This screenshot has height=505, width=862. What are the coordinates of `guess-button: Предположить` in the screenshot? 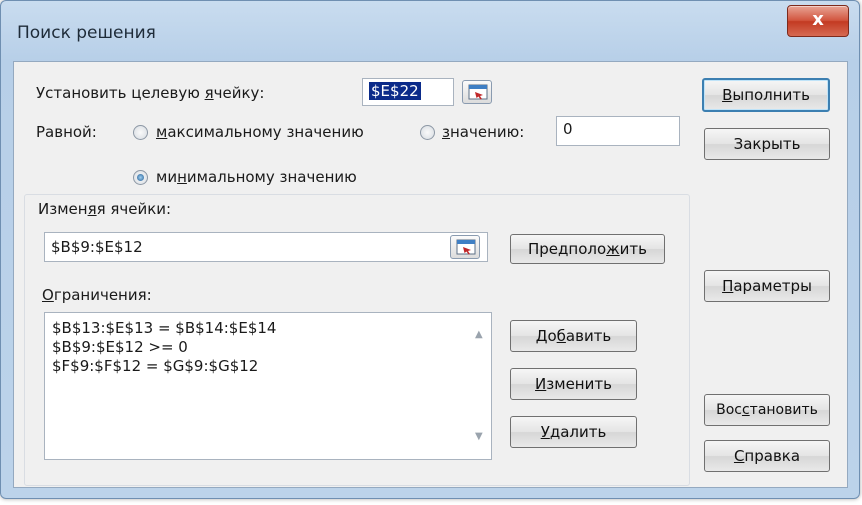 It's located at (587, 249).